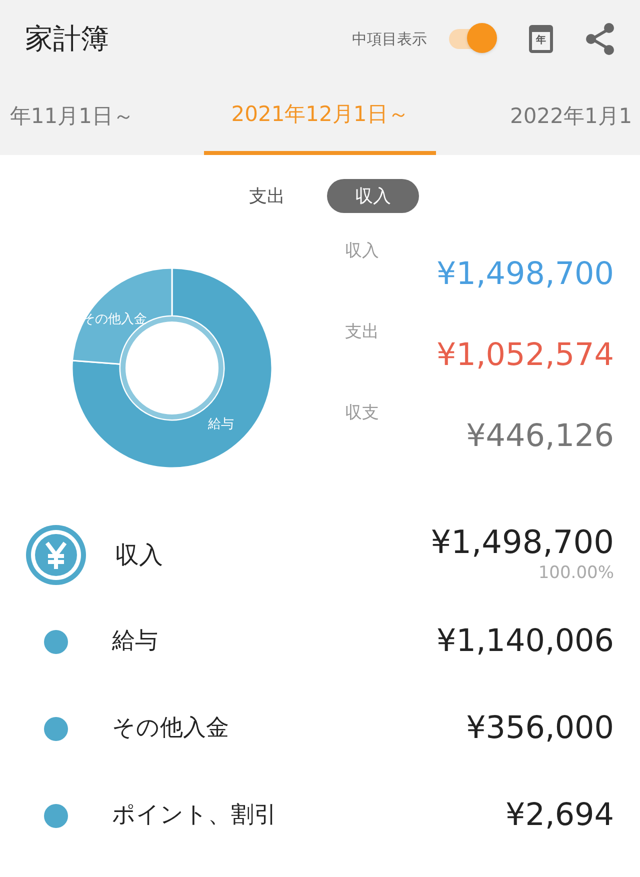 Image resolution: width=640 pixels, height=877 pixels. What do you see at coordinates (267, 196) in the screenshot?
I see `type-tab: 支出` at bounding box center [267, 196].